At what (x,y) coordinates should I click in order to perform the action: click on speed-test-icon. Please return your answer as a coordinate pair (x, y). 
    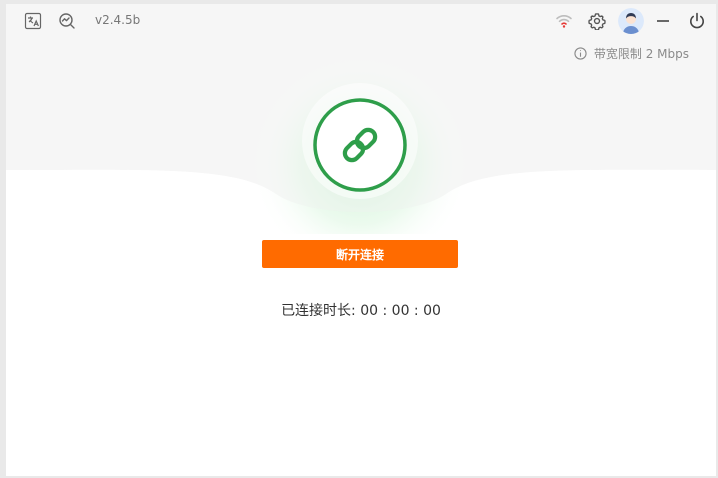
    Looking at the image, I should click on (67, 21).